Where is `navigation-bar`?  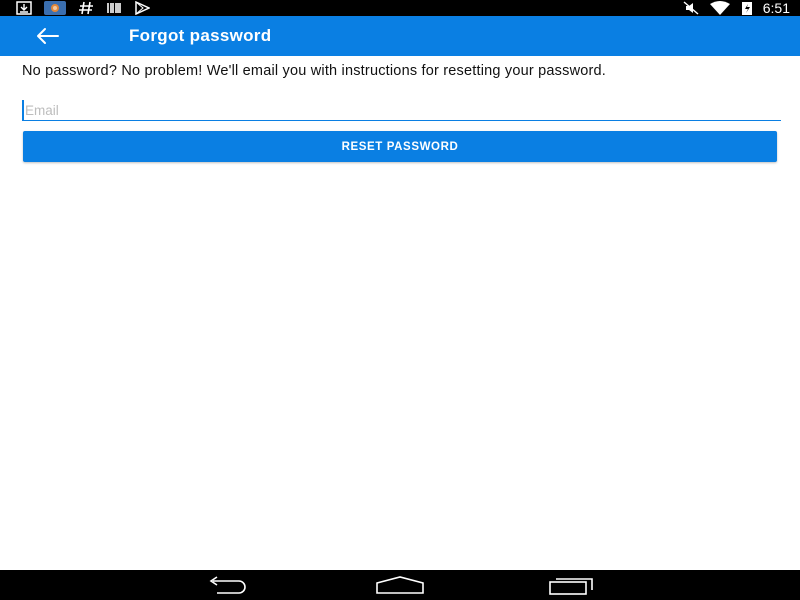
navigation-bar is located at coordinates (400, 585).